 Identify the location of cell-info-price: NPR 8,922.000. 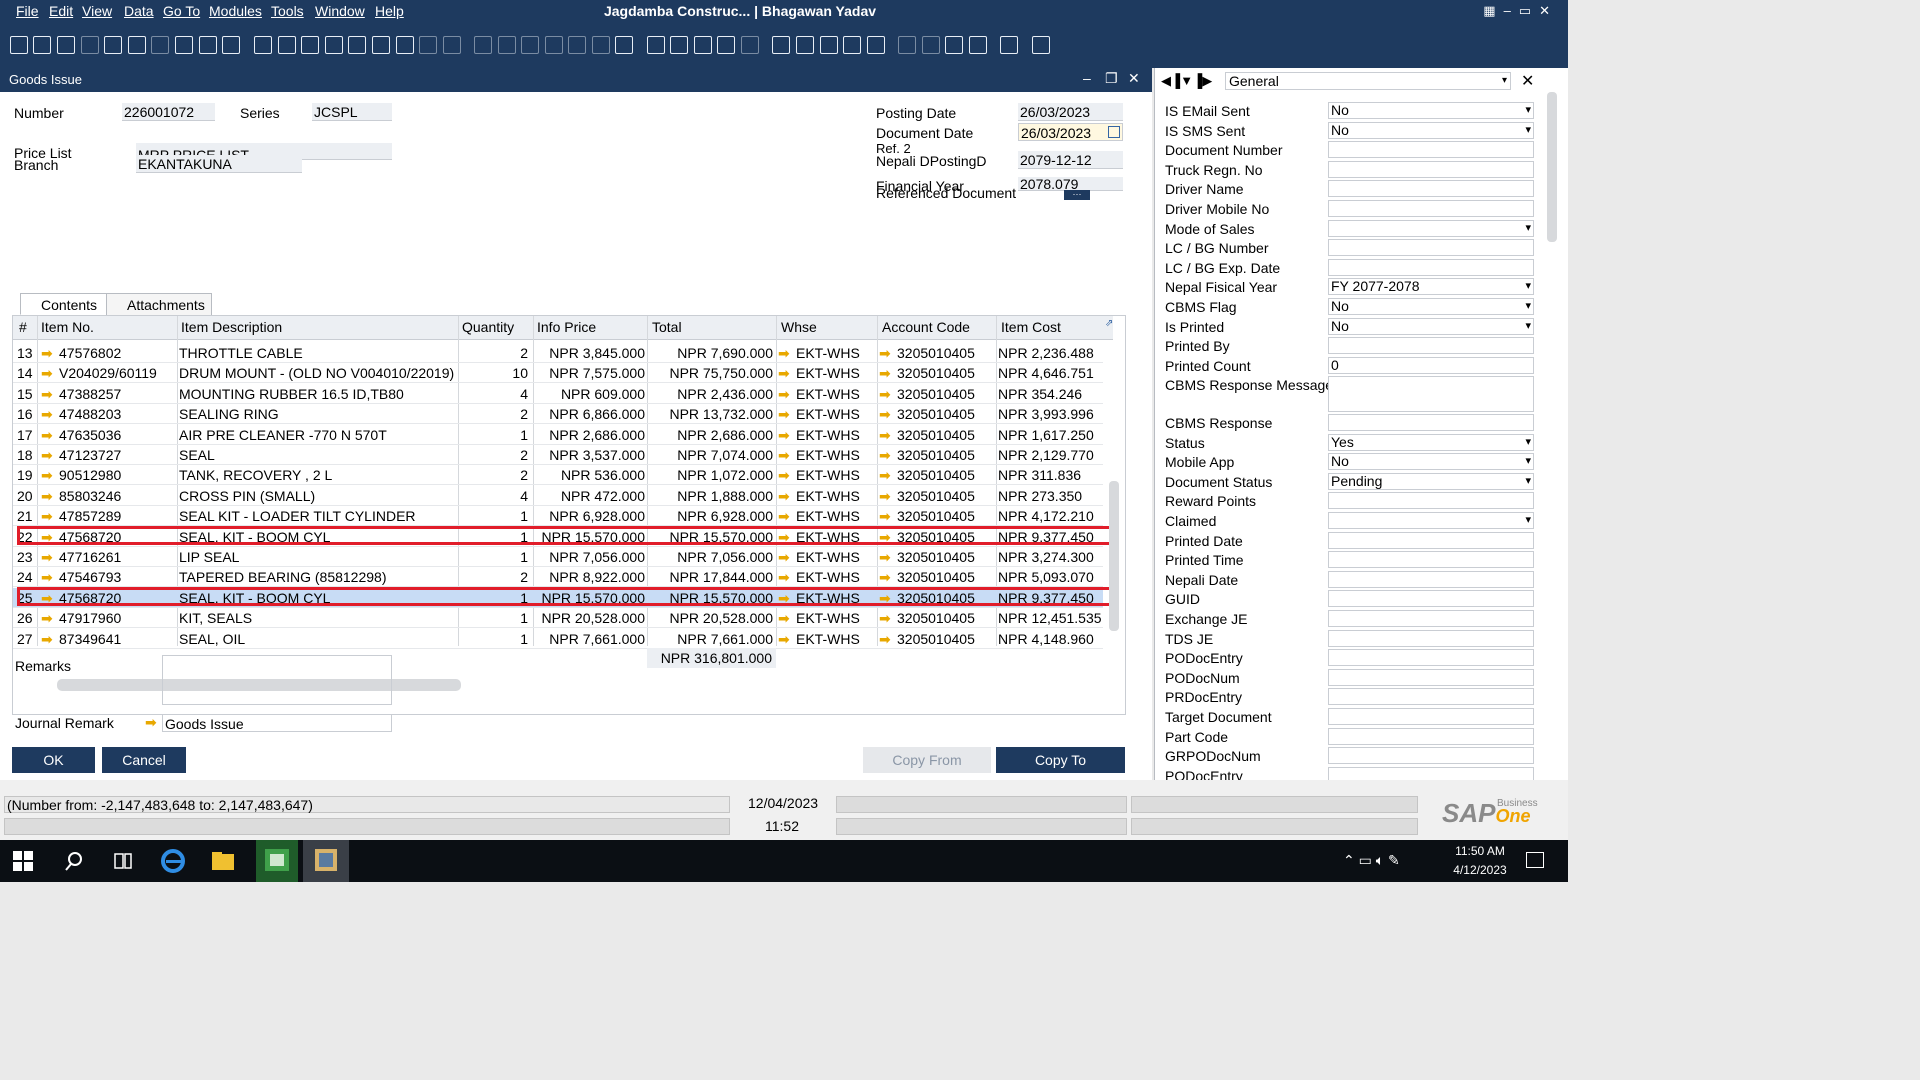
(590, 577).